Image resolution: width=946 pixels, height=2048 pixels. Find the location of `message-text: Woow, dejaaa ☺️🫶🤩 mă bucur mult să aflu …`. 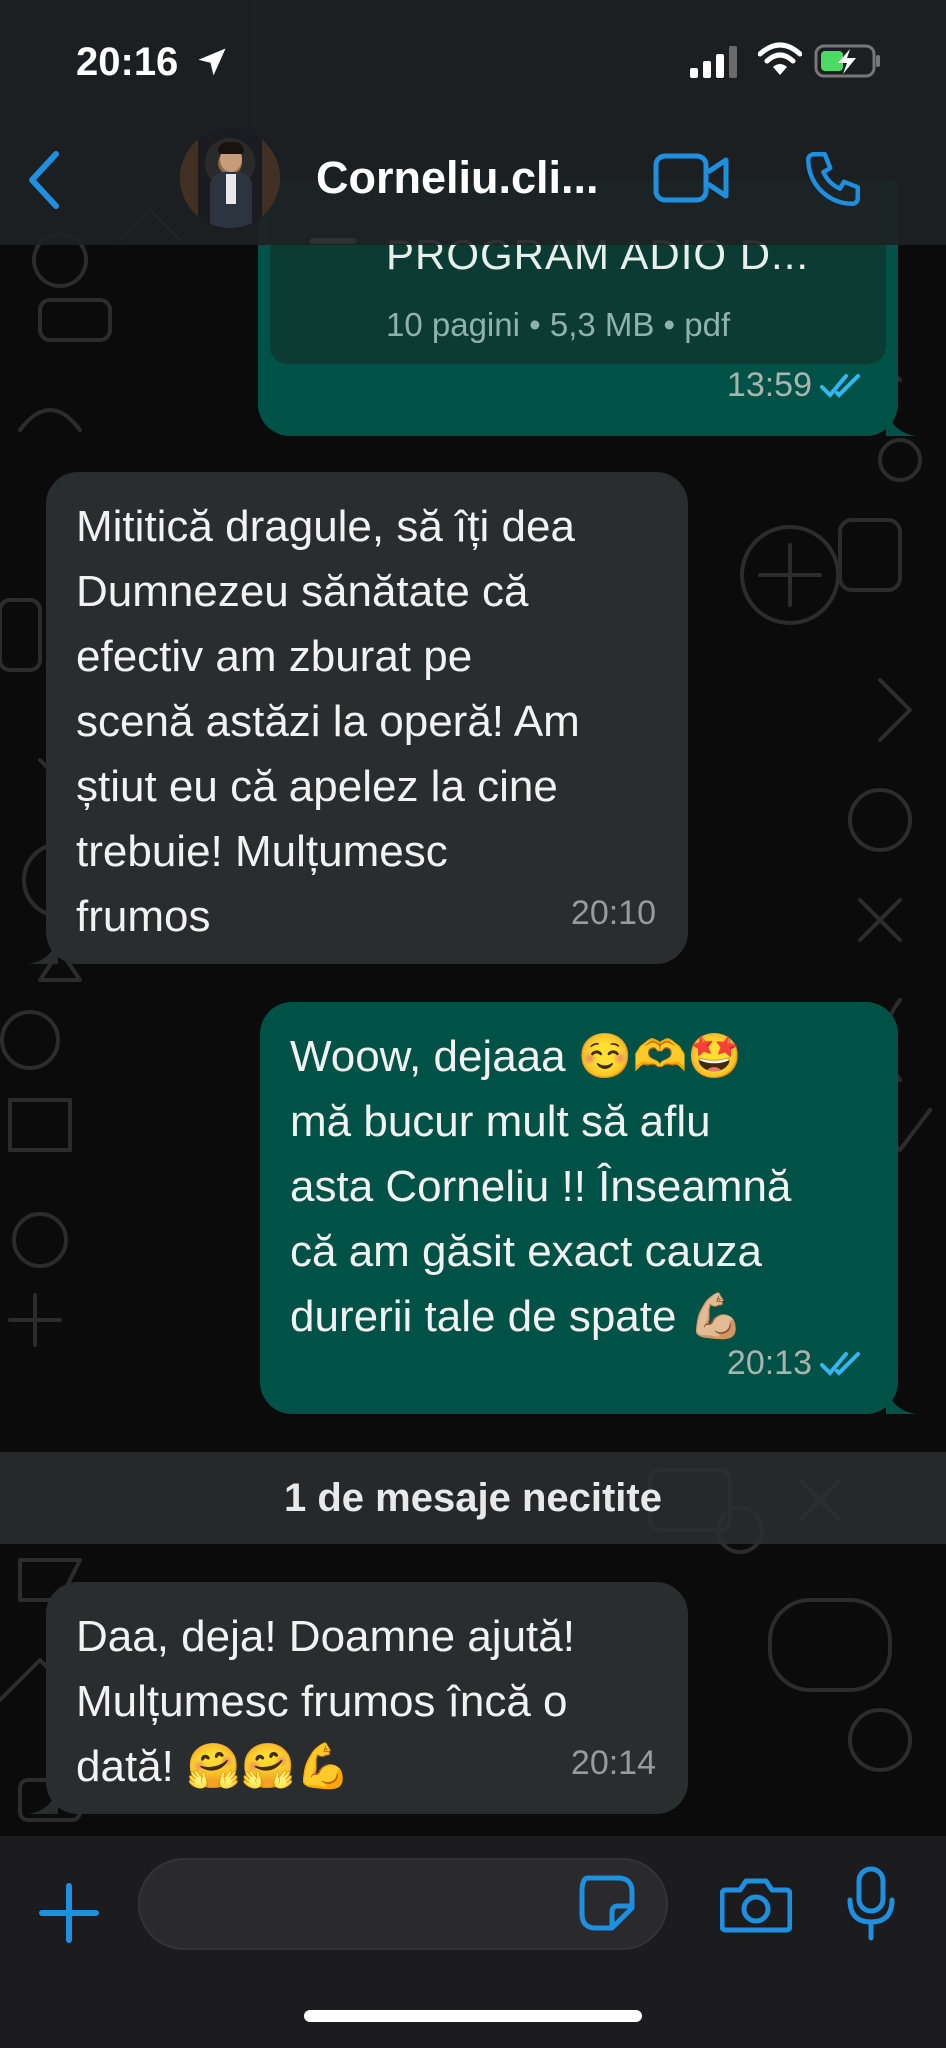

message-text: Woow, dejaaa ☺️🫶🤩 mă bucur mult să aflu … is located at coordinates (541, 1186).